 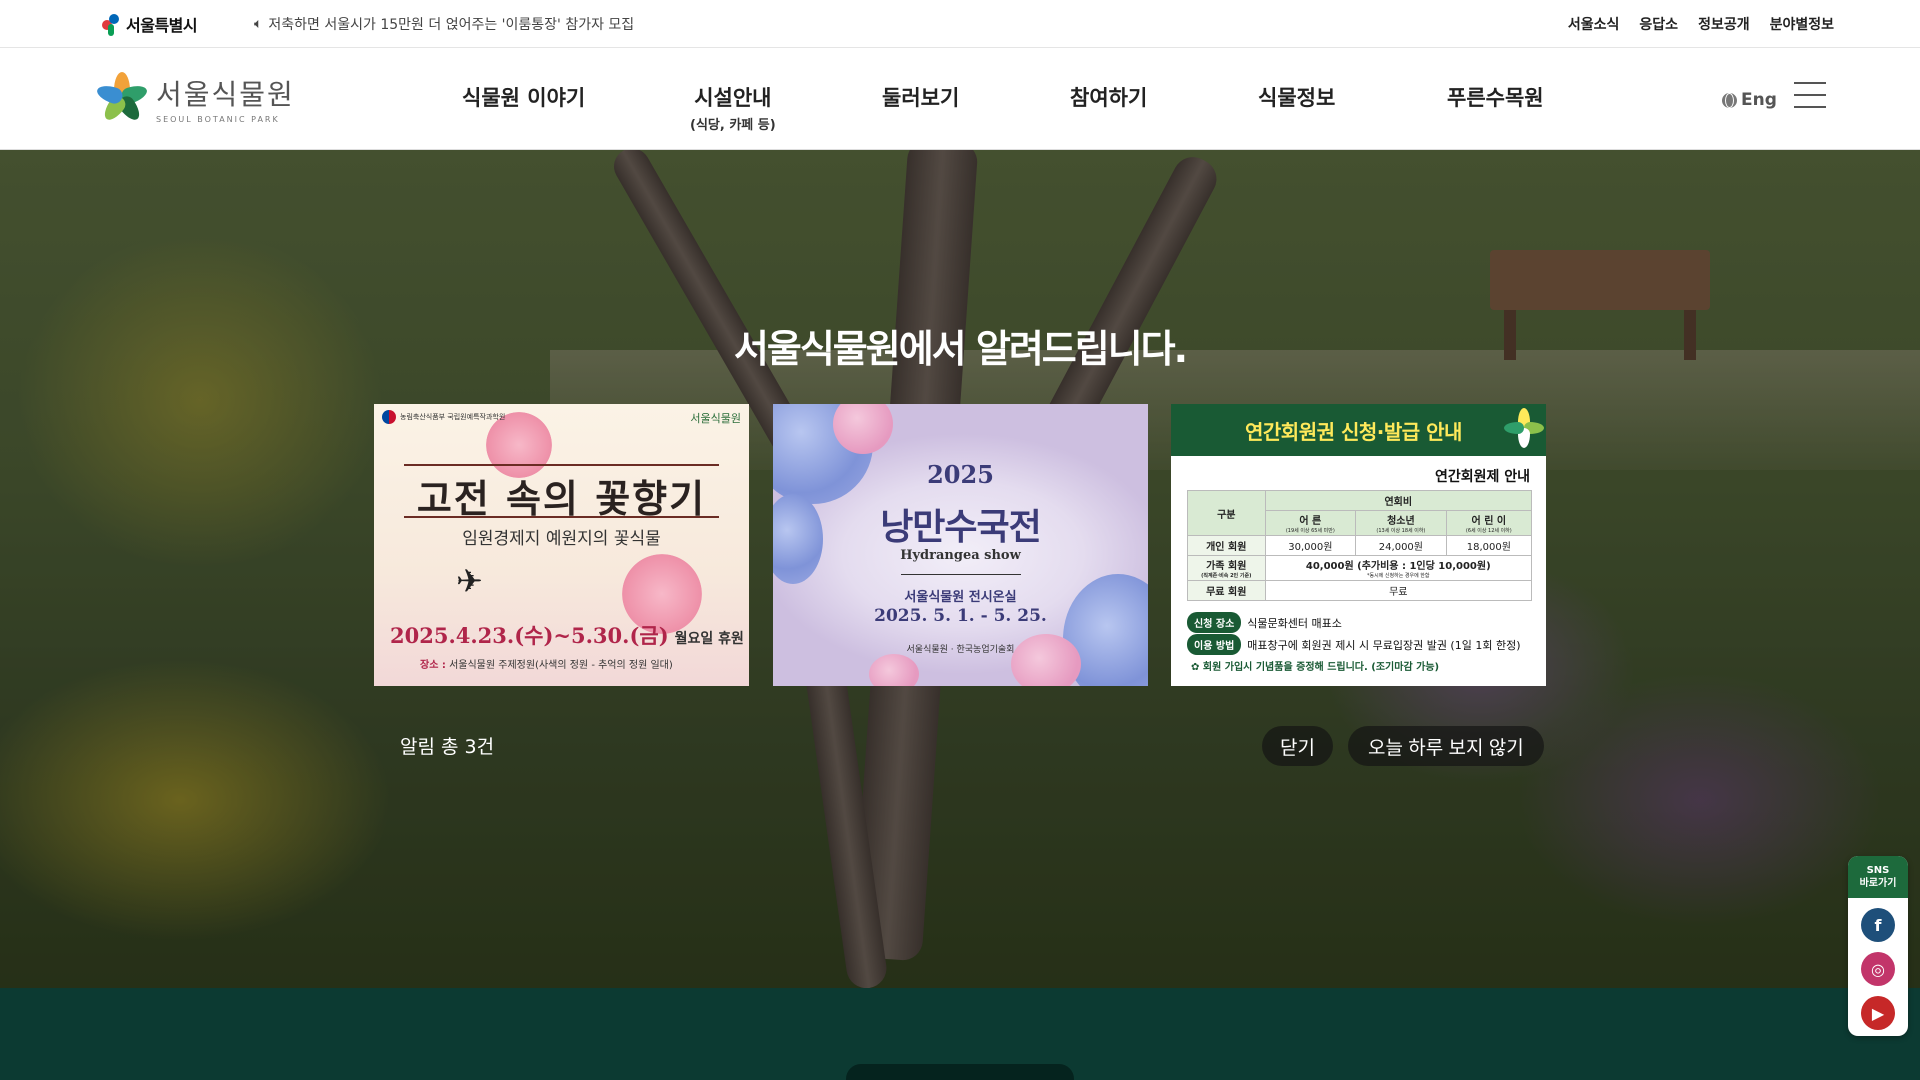 What do you see at coordinates (960, 1034) in the screenshot?
I see `bottom-section` at bounding box center [960, 1034].